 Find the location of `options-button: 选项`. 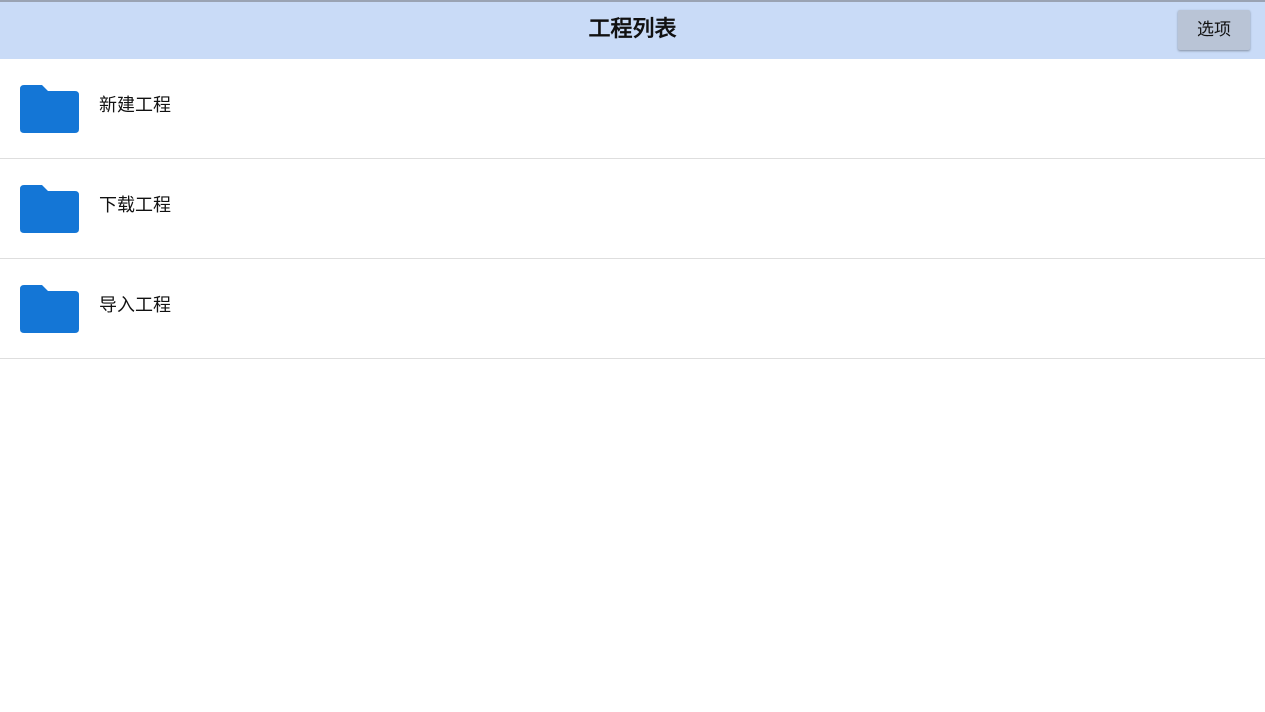

options-button: 选项 is located at coordinates (1214, 30).